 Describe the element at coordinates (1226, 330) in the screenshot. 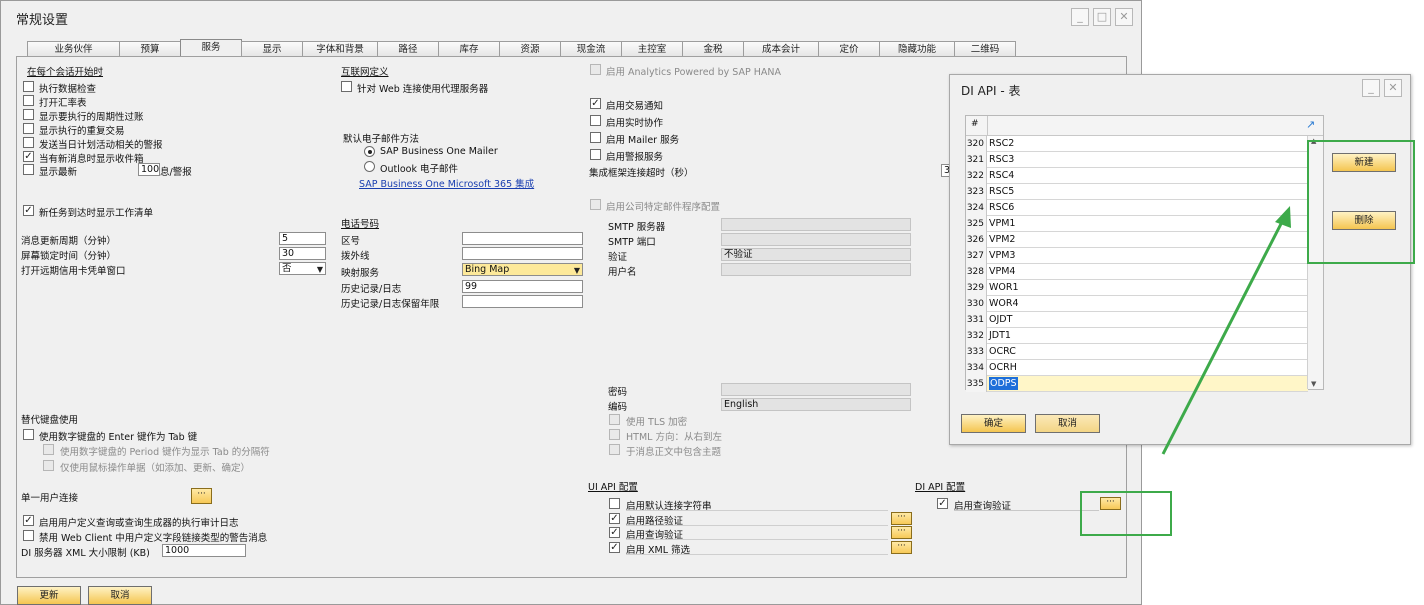

I see `annotation-arrow` at that location.